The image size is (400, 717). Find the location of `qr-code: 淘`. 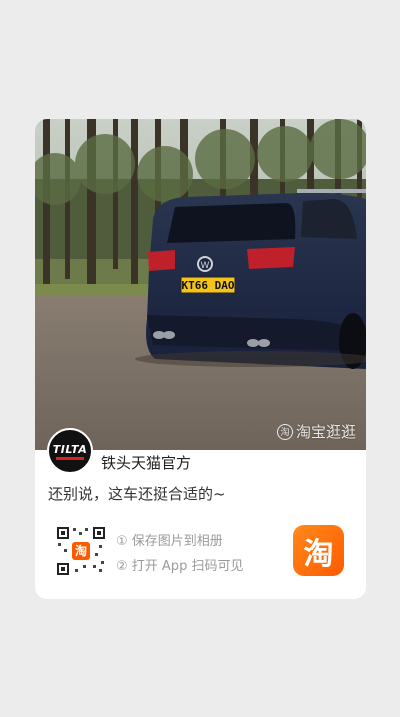

qr-code: 淘 is located at coordinates (81, 551).